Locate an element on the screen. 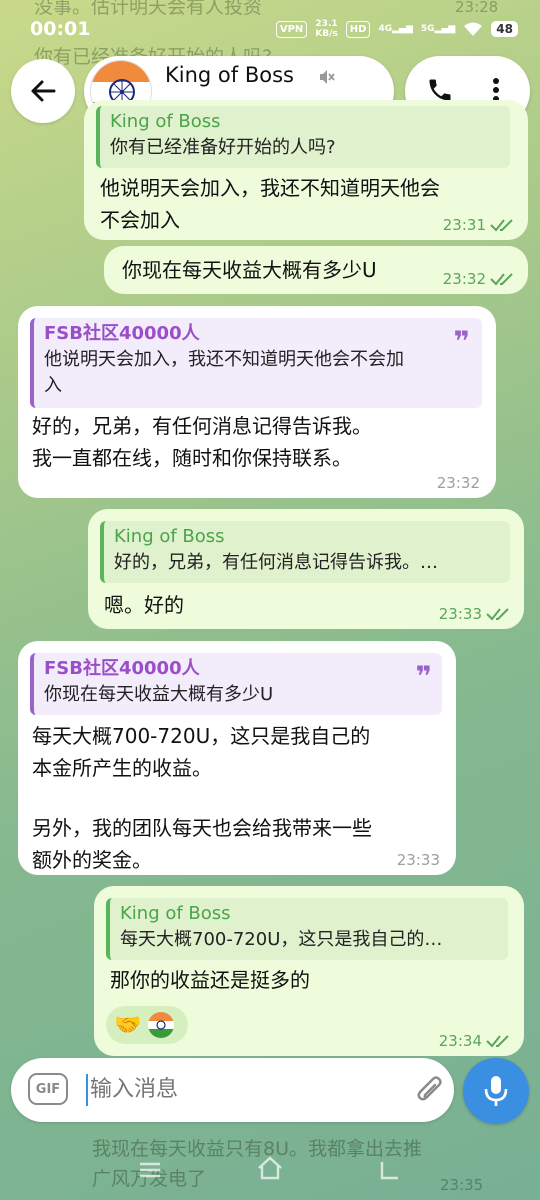  chat-title: King of Boss is located at coordinates (229, 75).